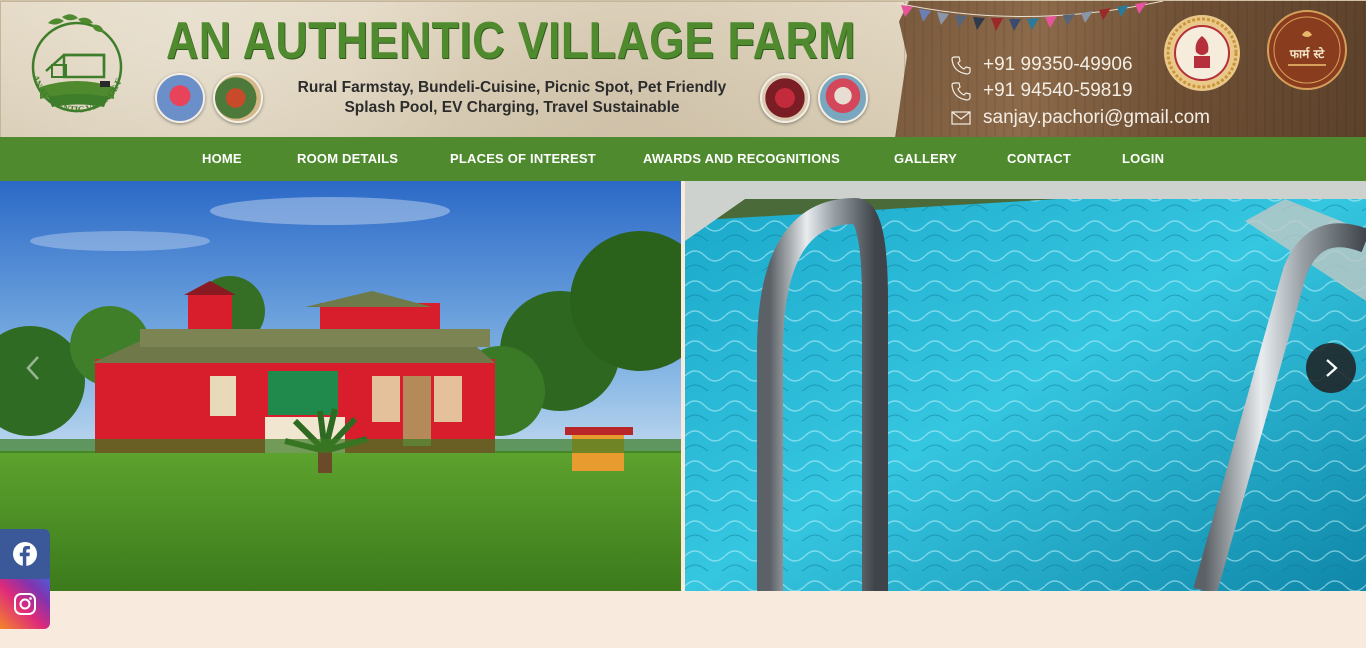 This screenshot has height=648, width=1366. What do you see at coordinates (523, 159) in the screenshot?
I see `nav-item-places-of-interest: PLACES OF INTEREST` at bounding box center [523, 159].